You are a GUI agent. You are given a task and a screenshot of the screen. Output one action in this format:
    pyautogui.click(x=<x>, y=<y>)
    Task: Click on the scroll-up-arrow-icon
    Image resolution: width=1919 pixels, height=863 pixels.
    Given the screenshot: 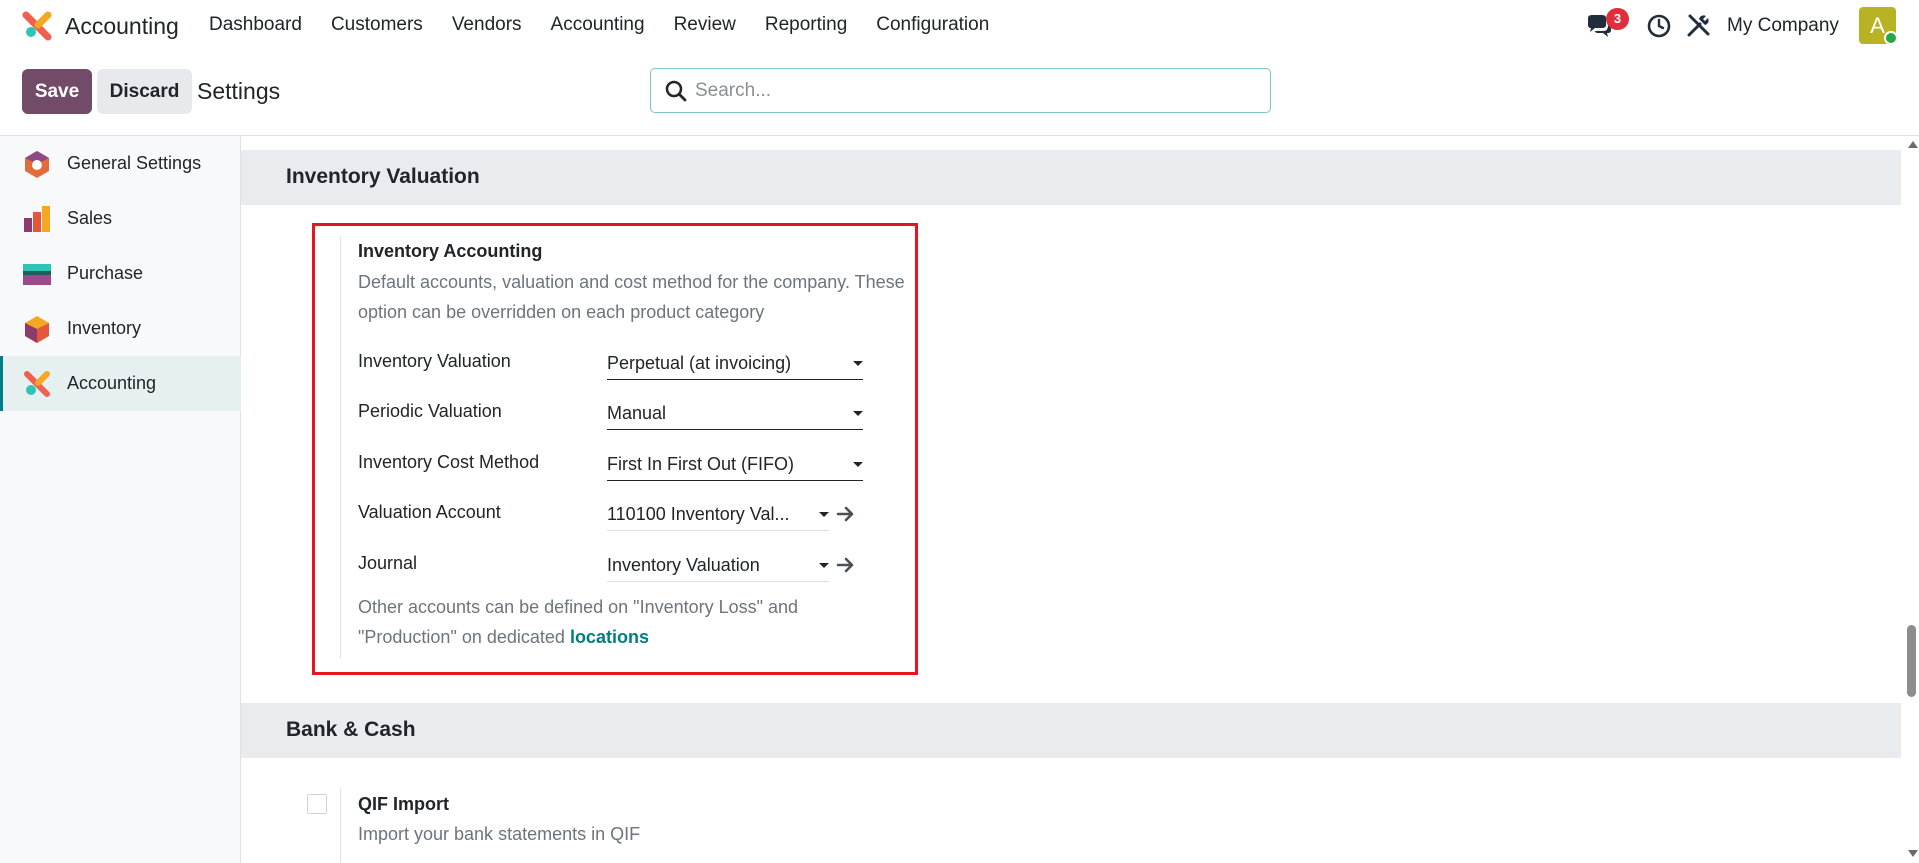 What is the action you would take?
    pyautogui.click(x=1913, y=144)
    